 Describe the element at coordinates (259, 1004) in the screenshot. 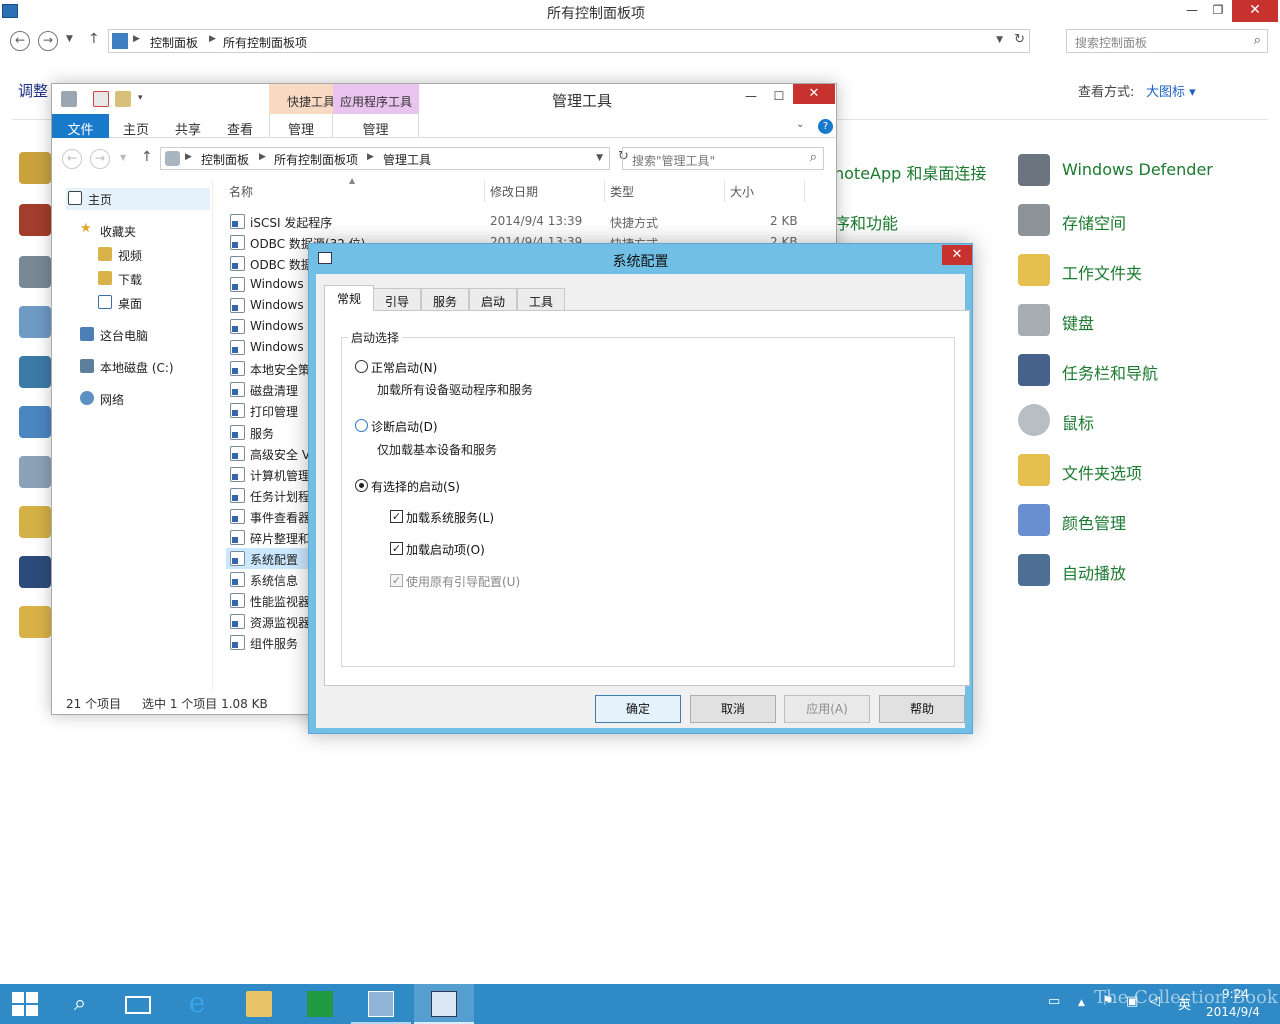

I see `taskbar-file-explorer` at that location.